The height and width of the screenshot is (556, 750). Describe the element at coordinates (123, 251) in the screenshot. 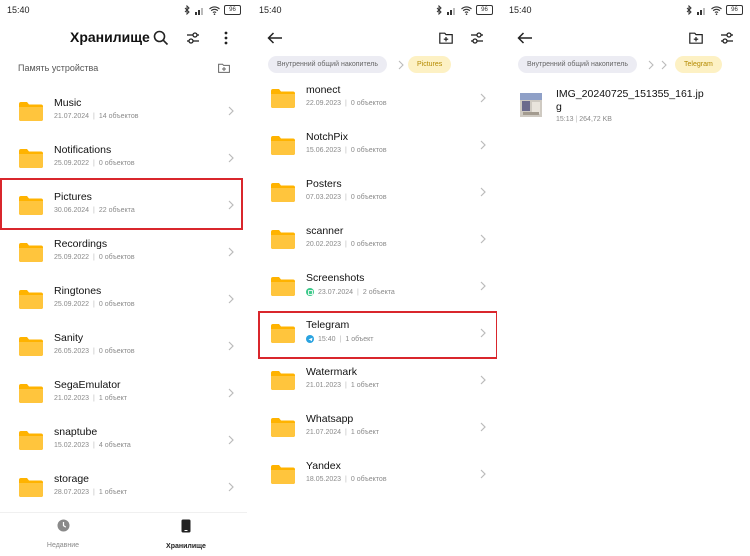

I see `list-item: Recordings 25.09.2022 | 0 объектов` at that location.